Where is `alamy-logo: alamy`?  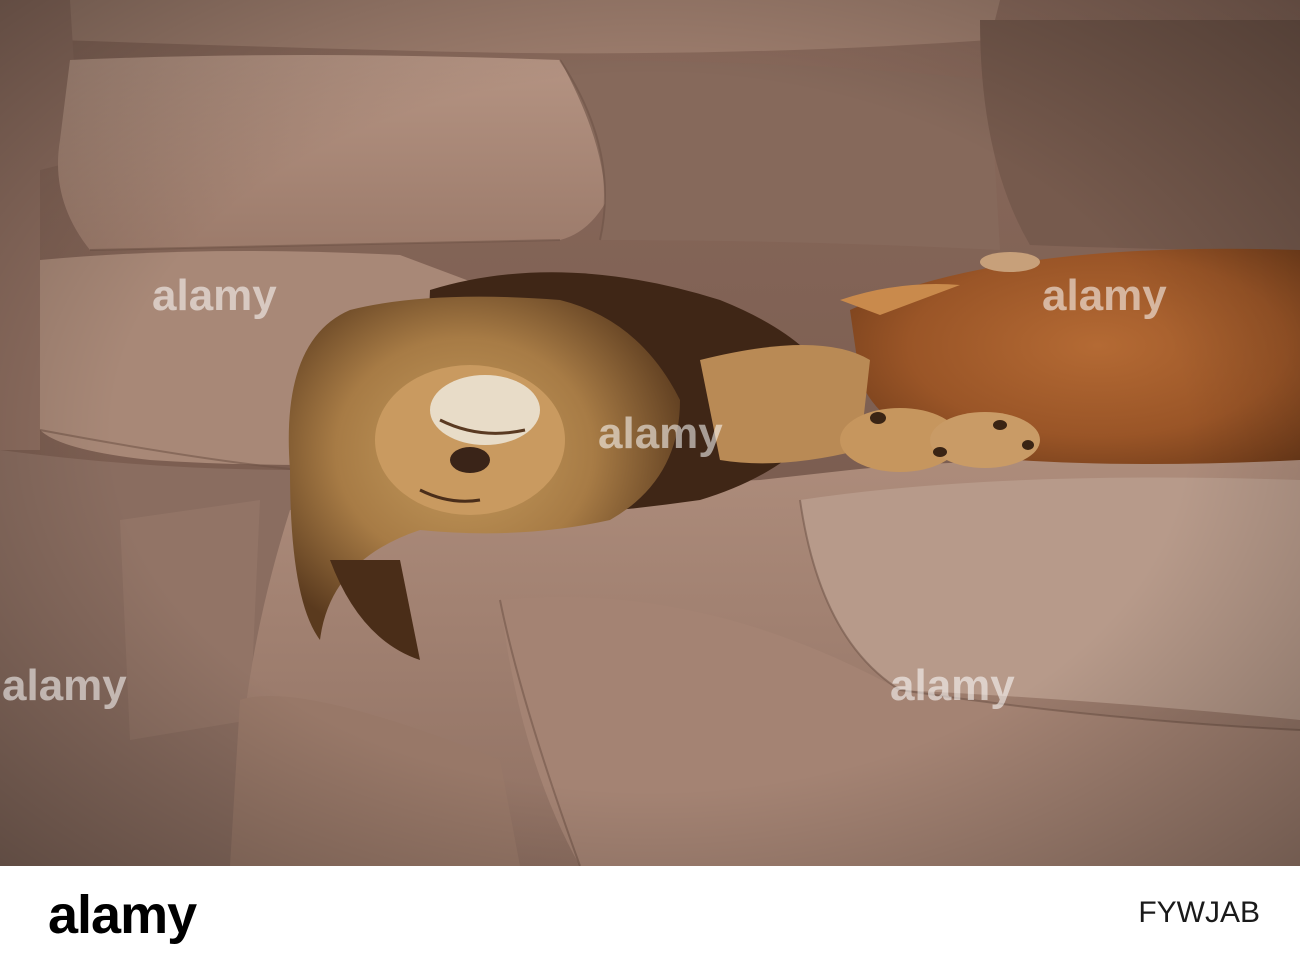
alamy-logo: alamy is located at coordinates (122, 915).